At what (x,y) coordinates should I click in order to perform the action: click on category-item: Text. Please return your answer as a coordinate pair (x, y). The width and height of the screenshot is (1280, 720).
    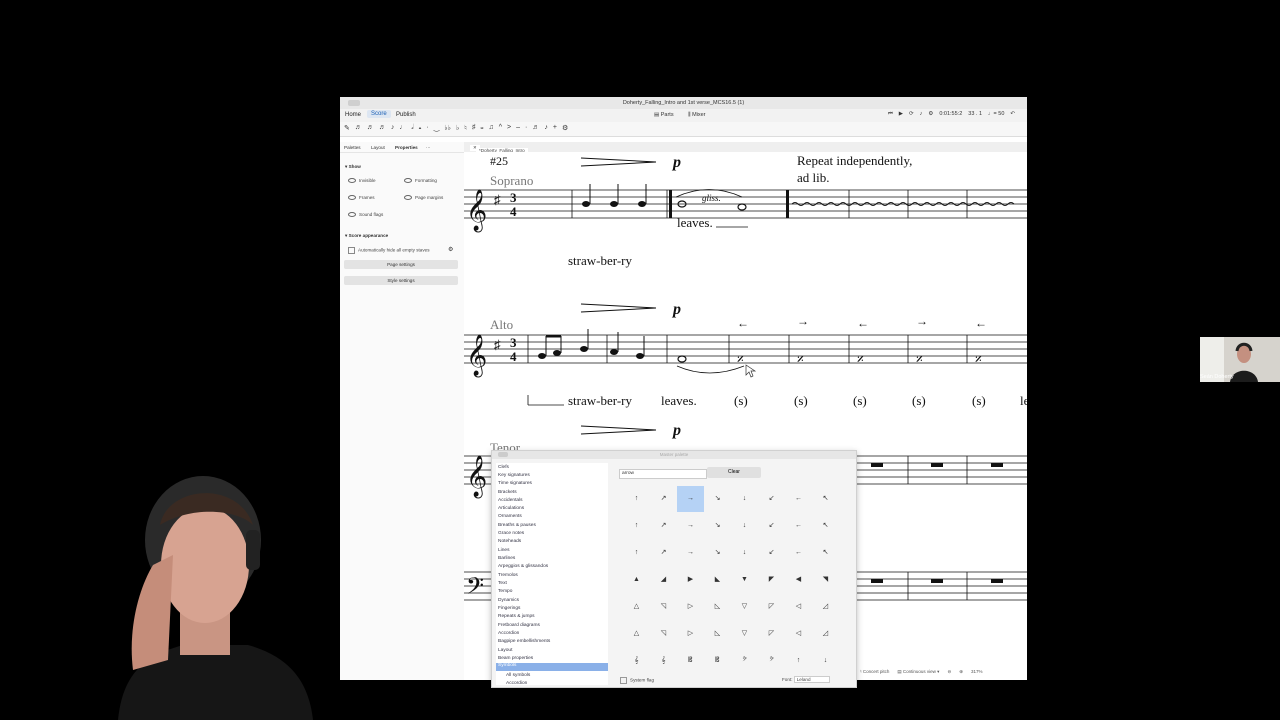
    Looking at the image, I should click on (502, 583).